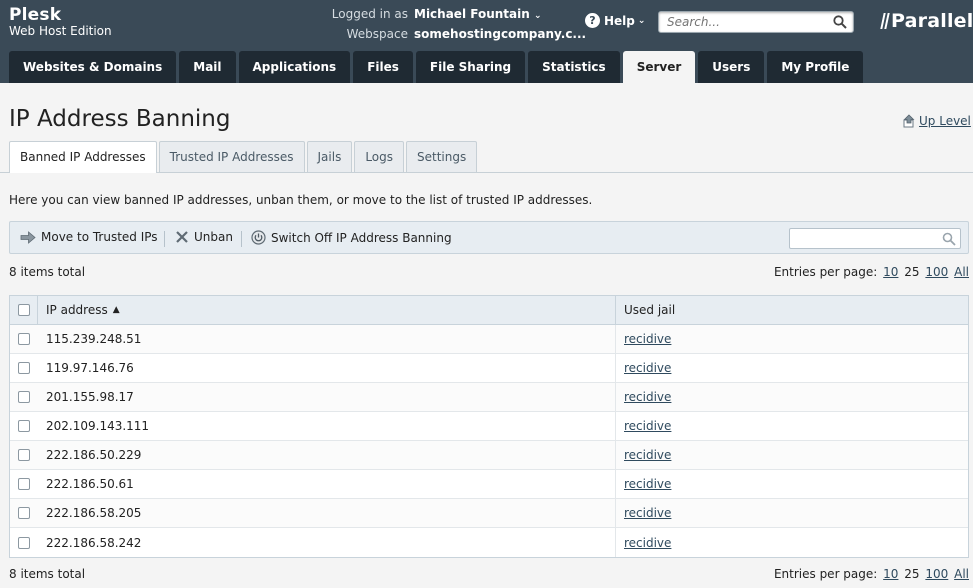 The image size is (973, 588). What do you see at coordinates (93, 67) in the screenshot?
I see `tab-websites-domains: Websites & Domains` at bounding box center [93, 67].